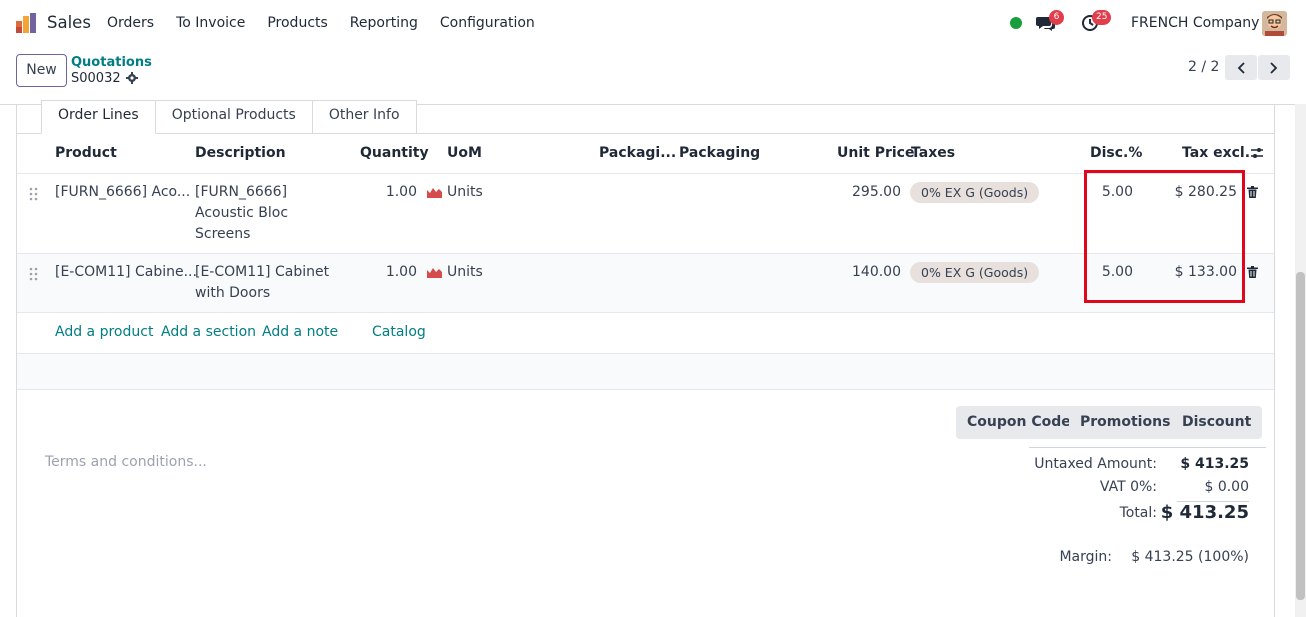 Image resolution: width=1306 pixels, height=617 pixels. I want to click on breadcrumb-current-record: S00032, so click(96, 78).